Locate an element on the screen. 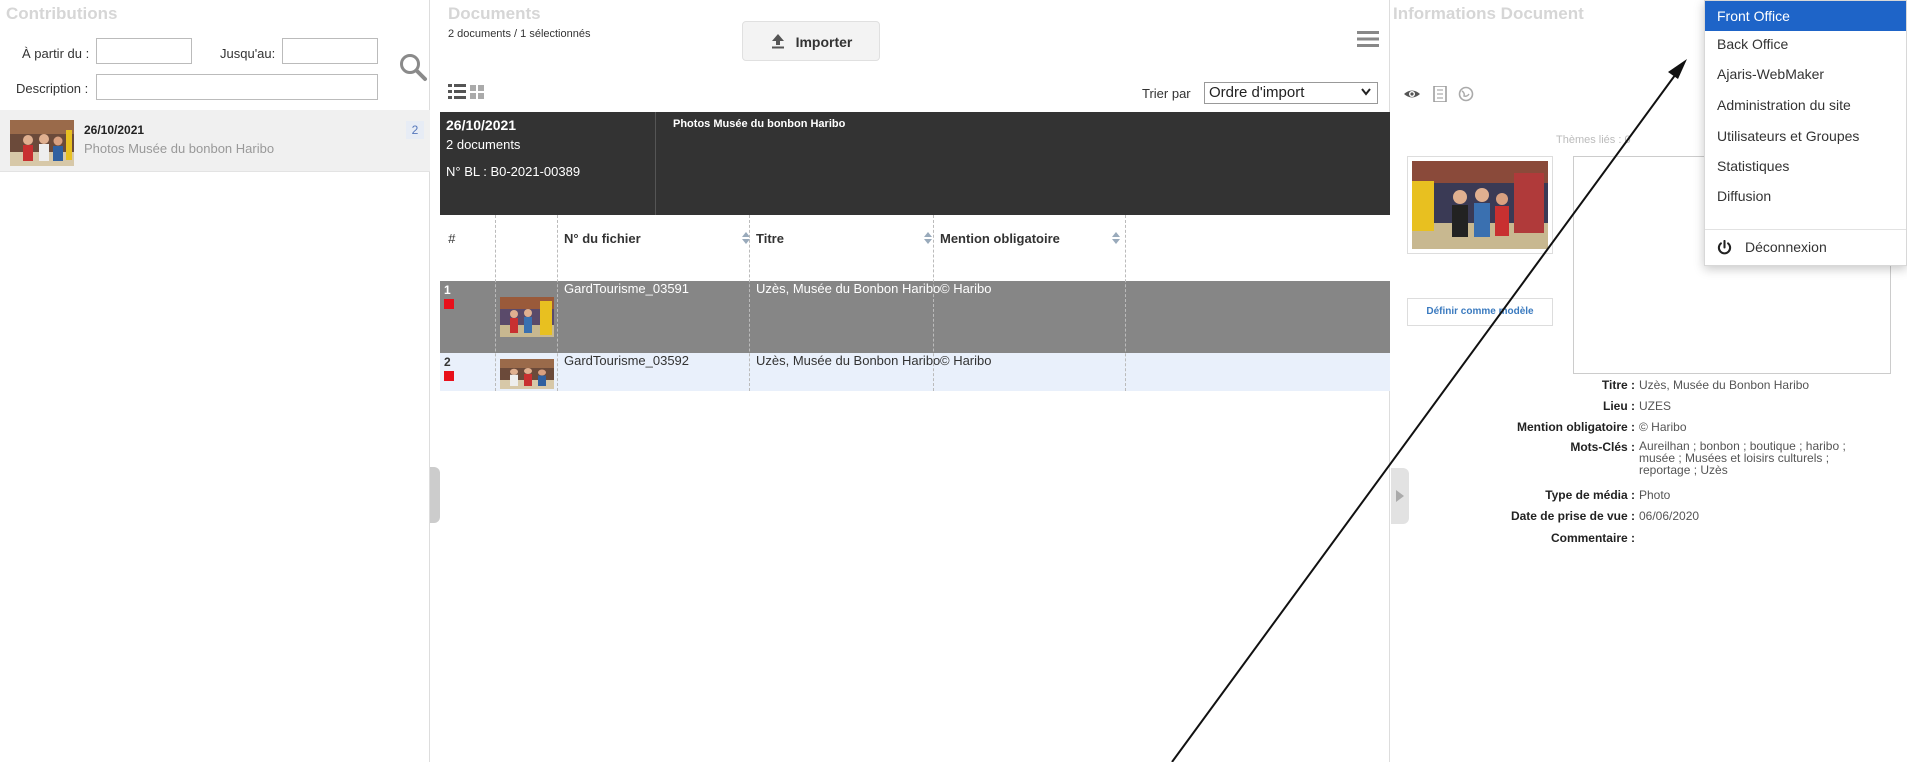  document-icon is located at coordinates (1440, 94).